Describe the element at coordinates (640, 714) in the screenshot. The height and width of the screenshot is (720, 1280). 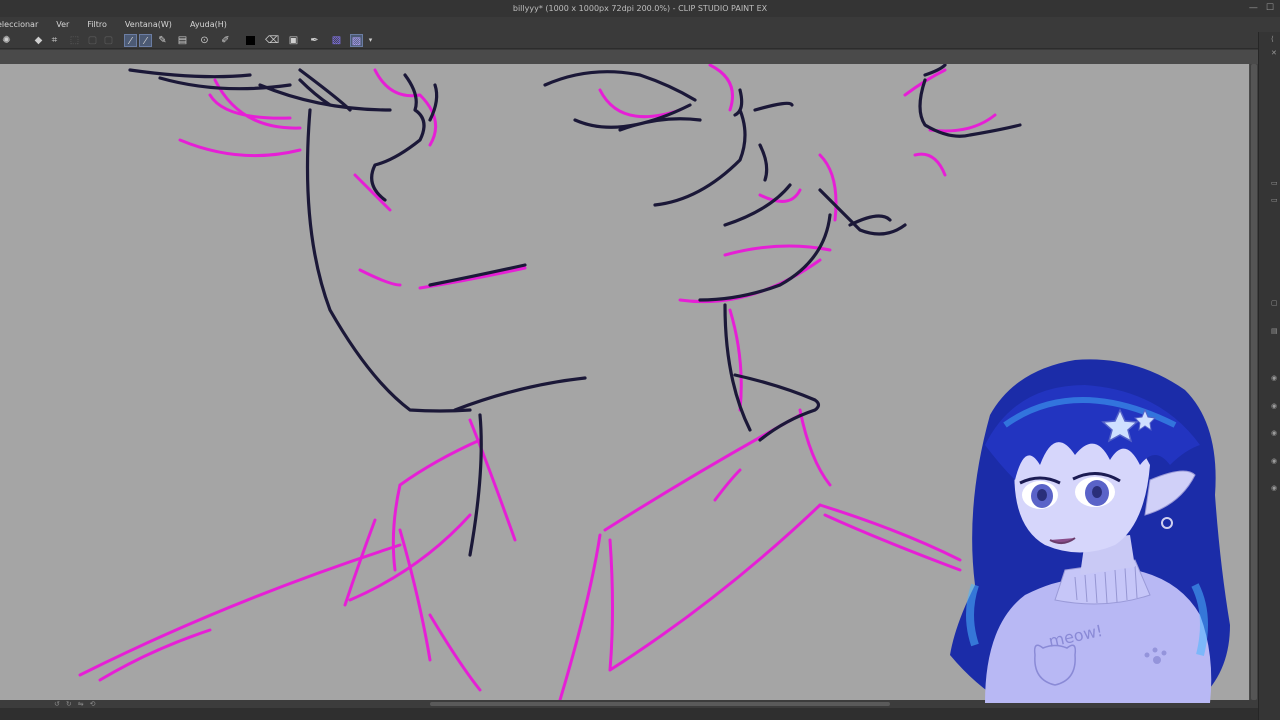
I see `status-strip` at that location.